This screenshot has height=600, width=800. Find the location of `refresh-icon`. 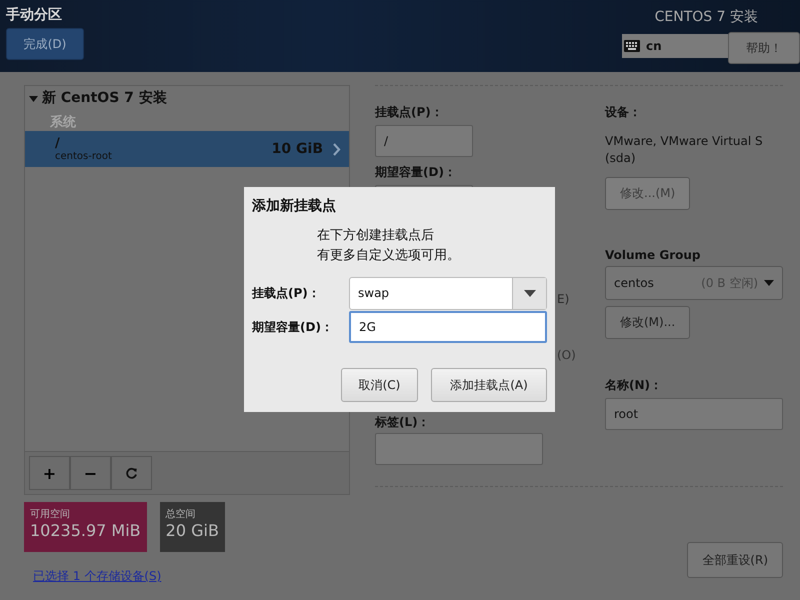

refresh-icon is located at coordinates (131, 473).